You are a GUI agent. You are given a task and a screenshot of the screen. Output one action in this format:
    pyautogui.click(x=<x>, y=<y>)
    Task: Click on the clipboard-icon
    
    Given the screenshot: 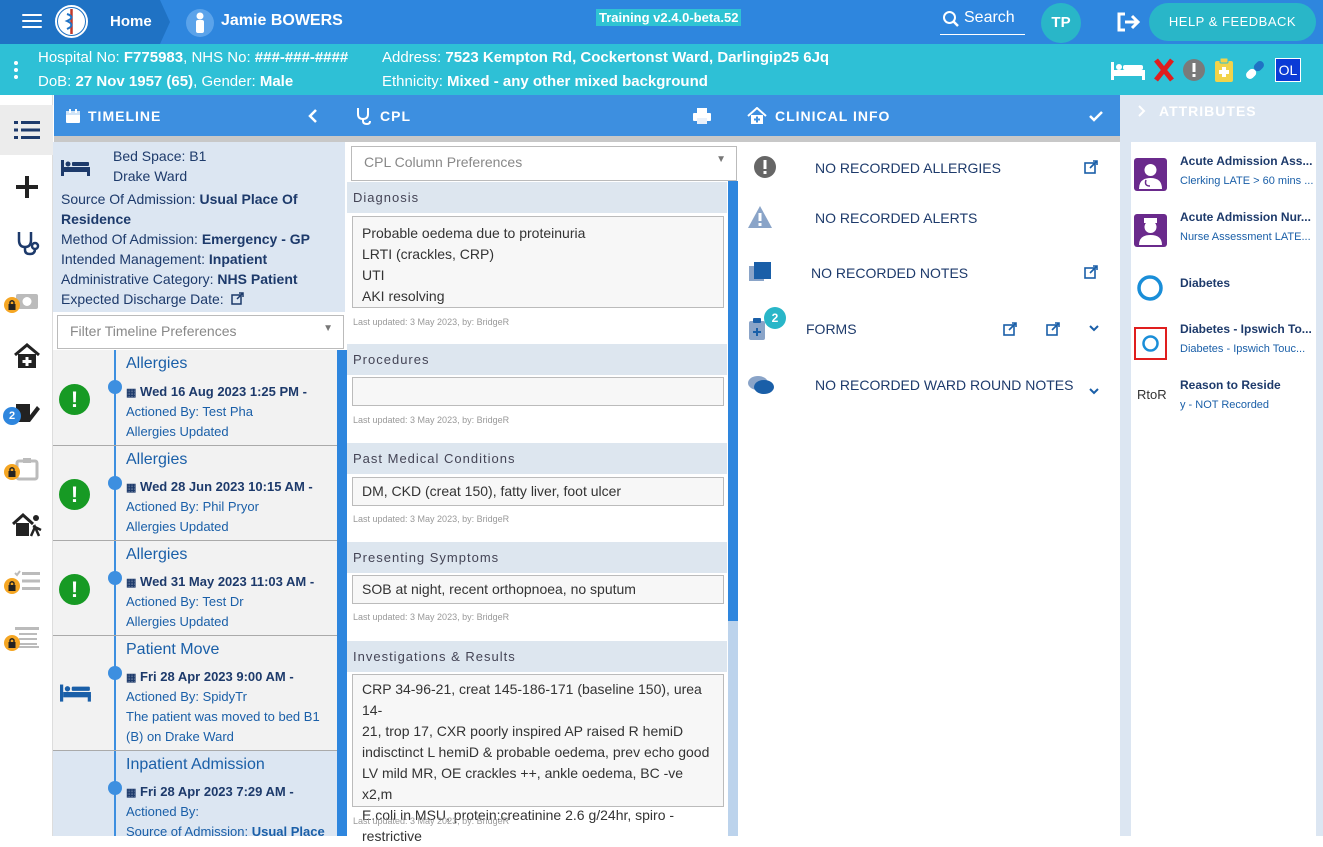 What is the action you would take?
    pyautogui.click(x=1224, y=70)
    